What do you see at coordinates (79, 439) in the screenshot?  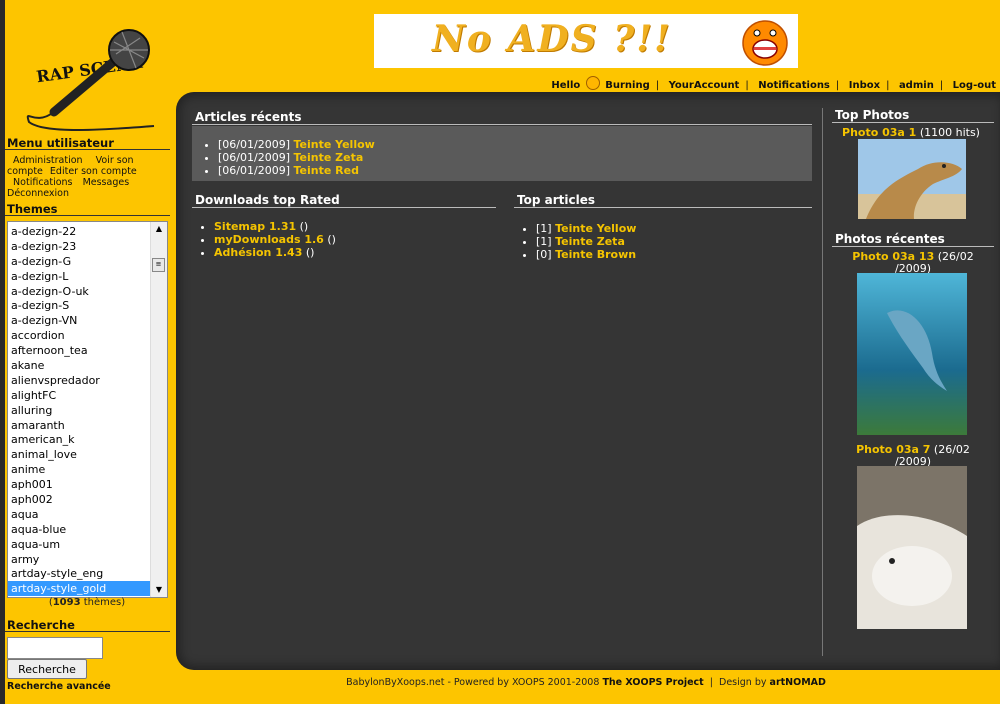 I see `theme-option: american_k` at bounding box center [79, 439].